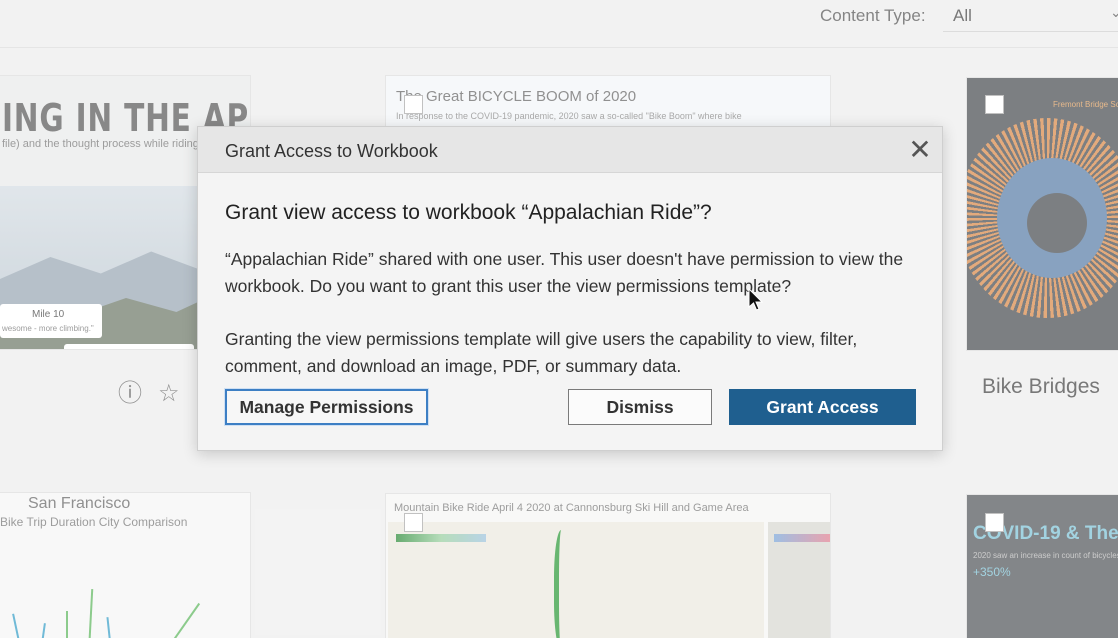 This screenshot has width=1118, height=638. Describe the element at coordinates (331, 151) in the screenshot. I see `dialog-title: Grant Access to Workbook` at that location.